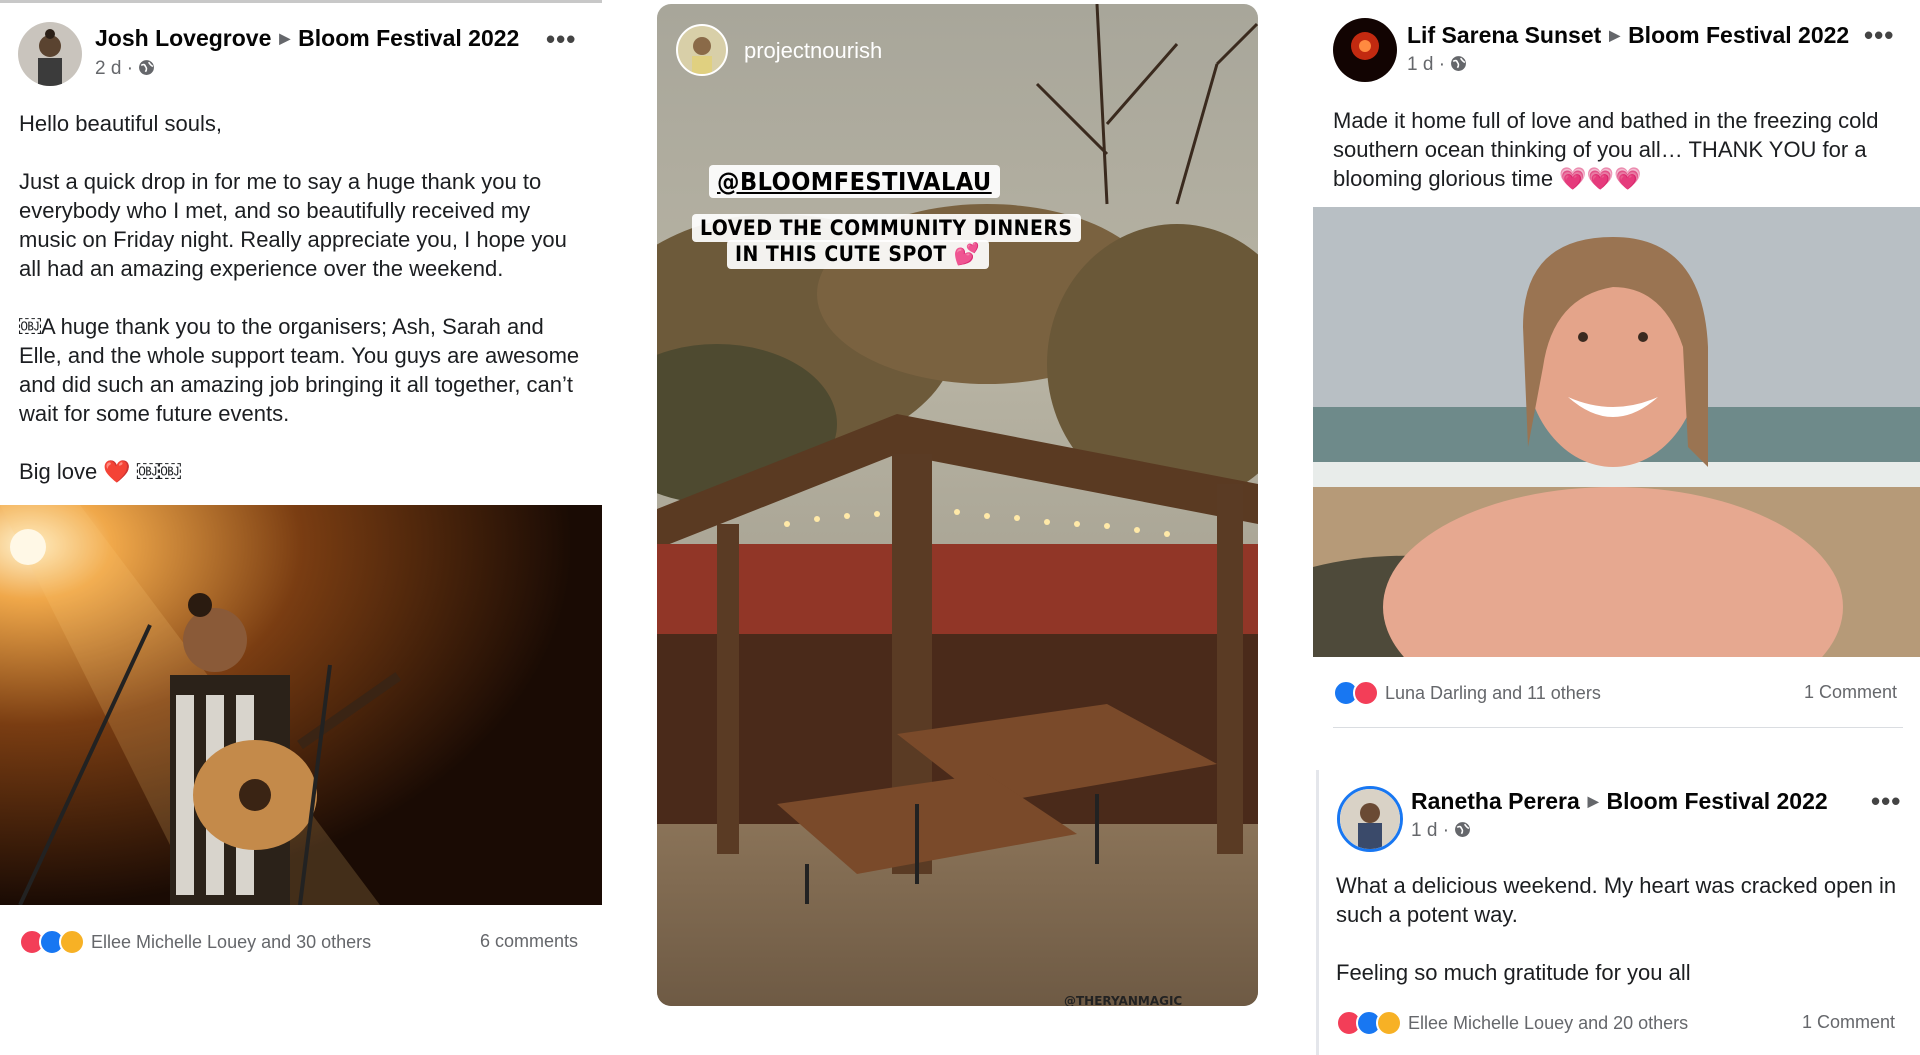 The height and width of the screenshot is (1055, 1920). I want to click on post-paragraph: Big love ❤️ ￼￼, so click(100, 471).